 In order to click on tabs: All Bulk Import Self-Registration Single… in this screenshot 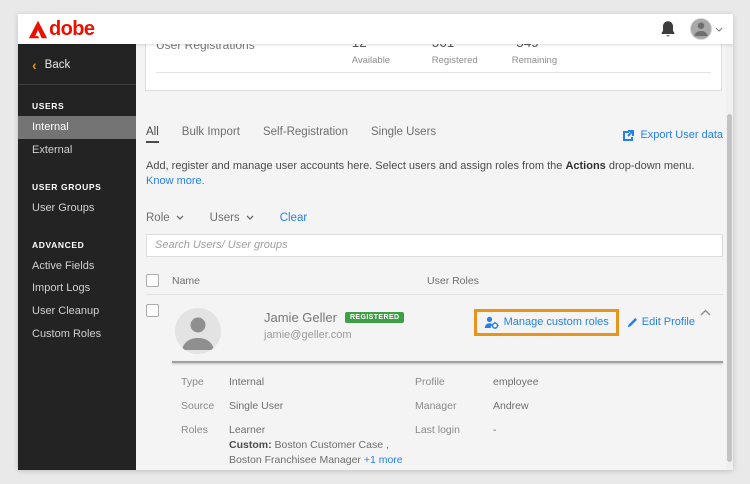, I will do `click(291, 134)`.